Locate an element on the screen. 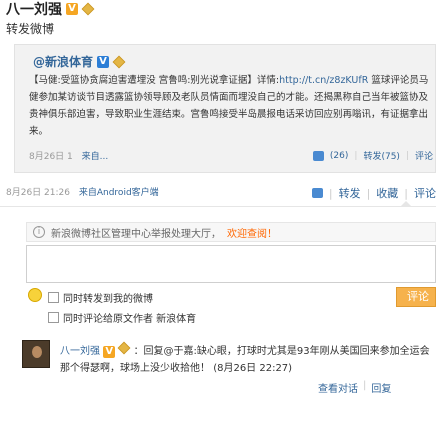 The width and height of the screenshot is (436, 427). origin-author-row: @新浪体育 V is located at coordinates (79, 61).